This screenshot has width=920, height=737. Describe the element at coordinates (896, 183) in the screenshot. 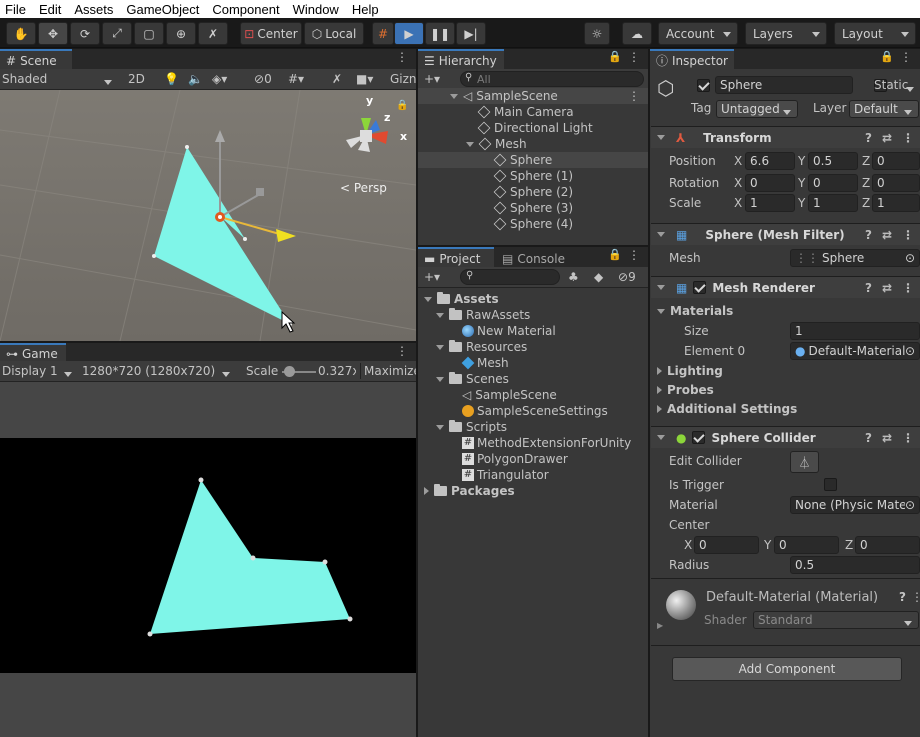

I see `rotation-z-field: 0` at that location.